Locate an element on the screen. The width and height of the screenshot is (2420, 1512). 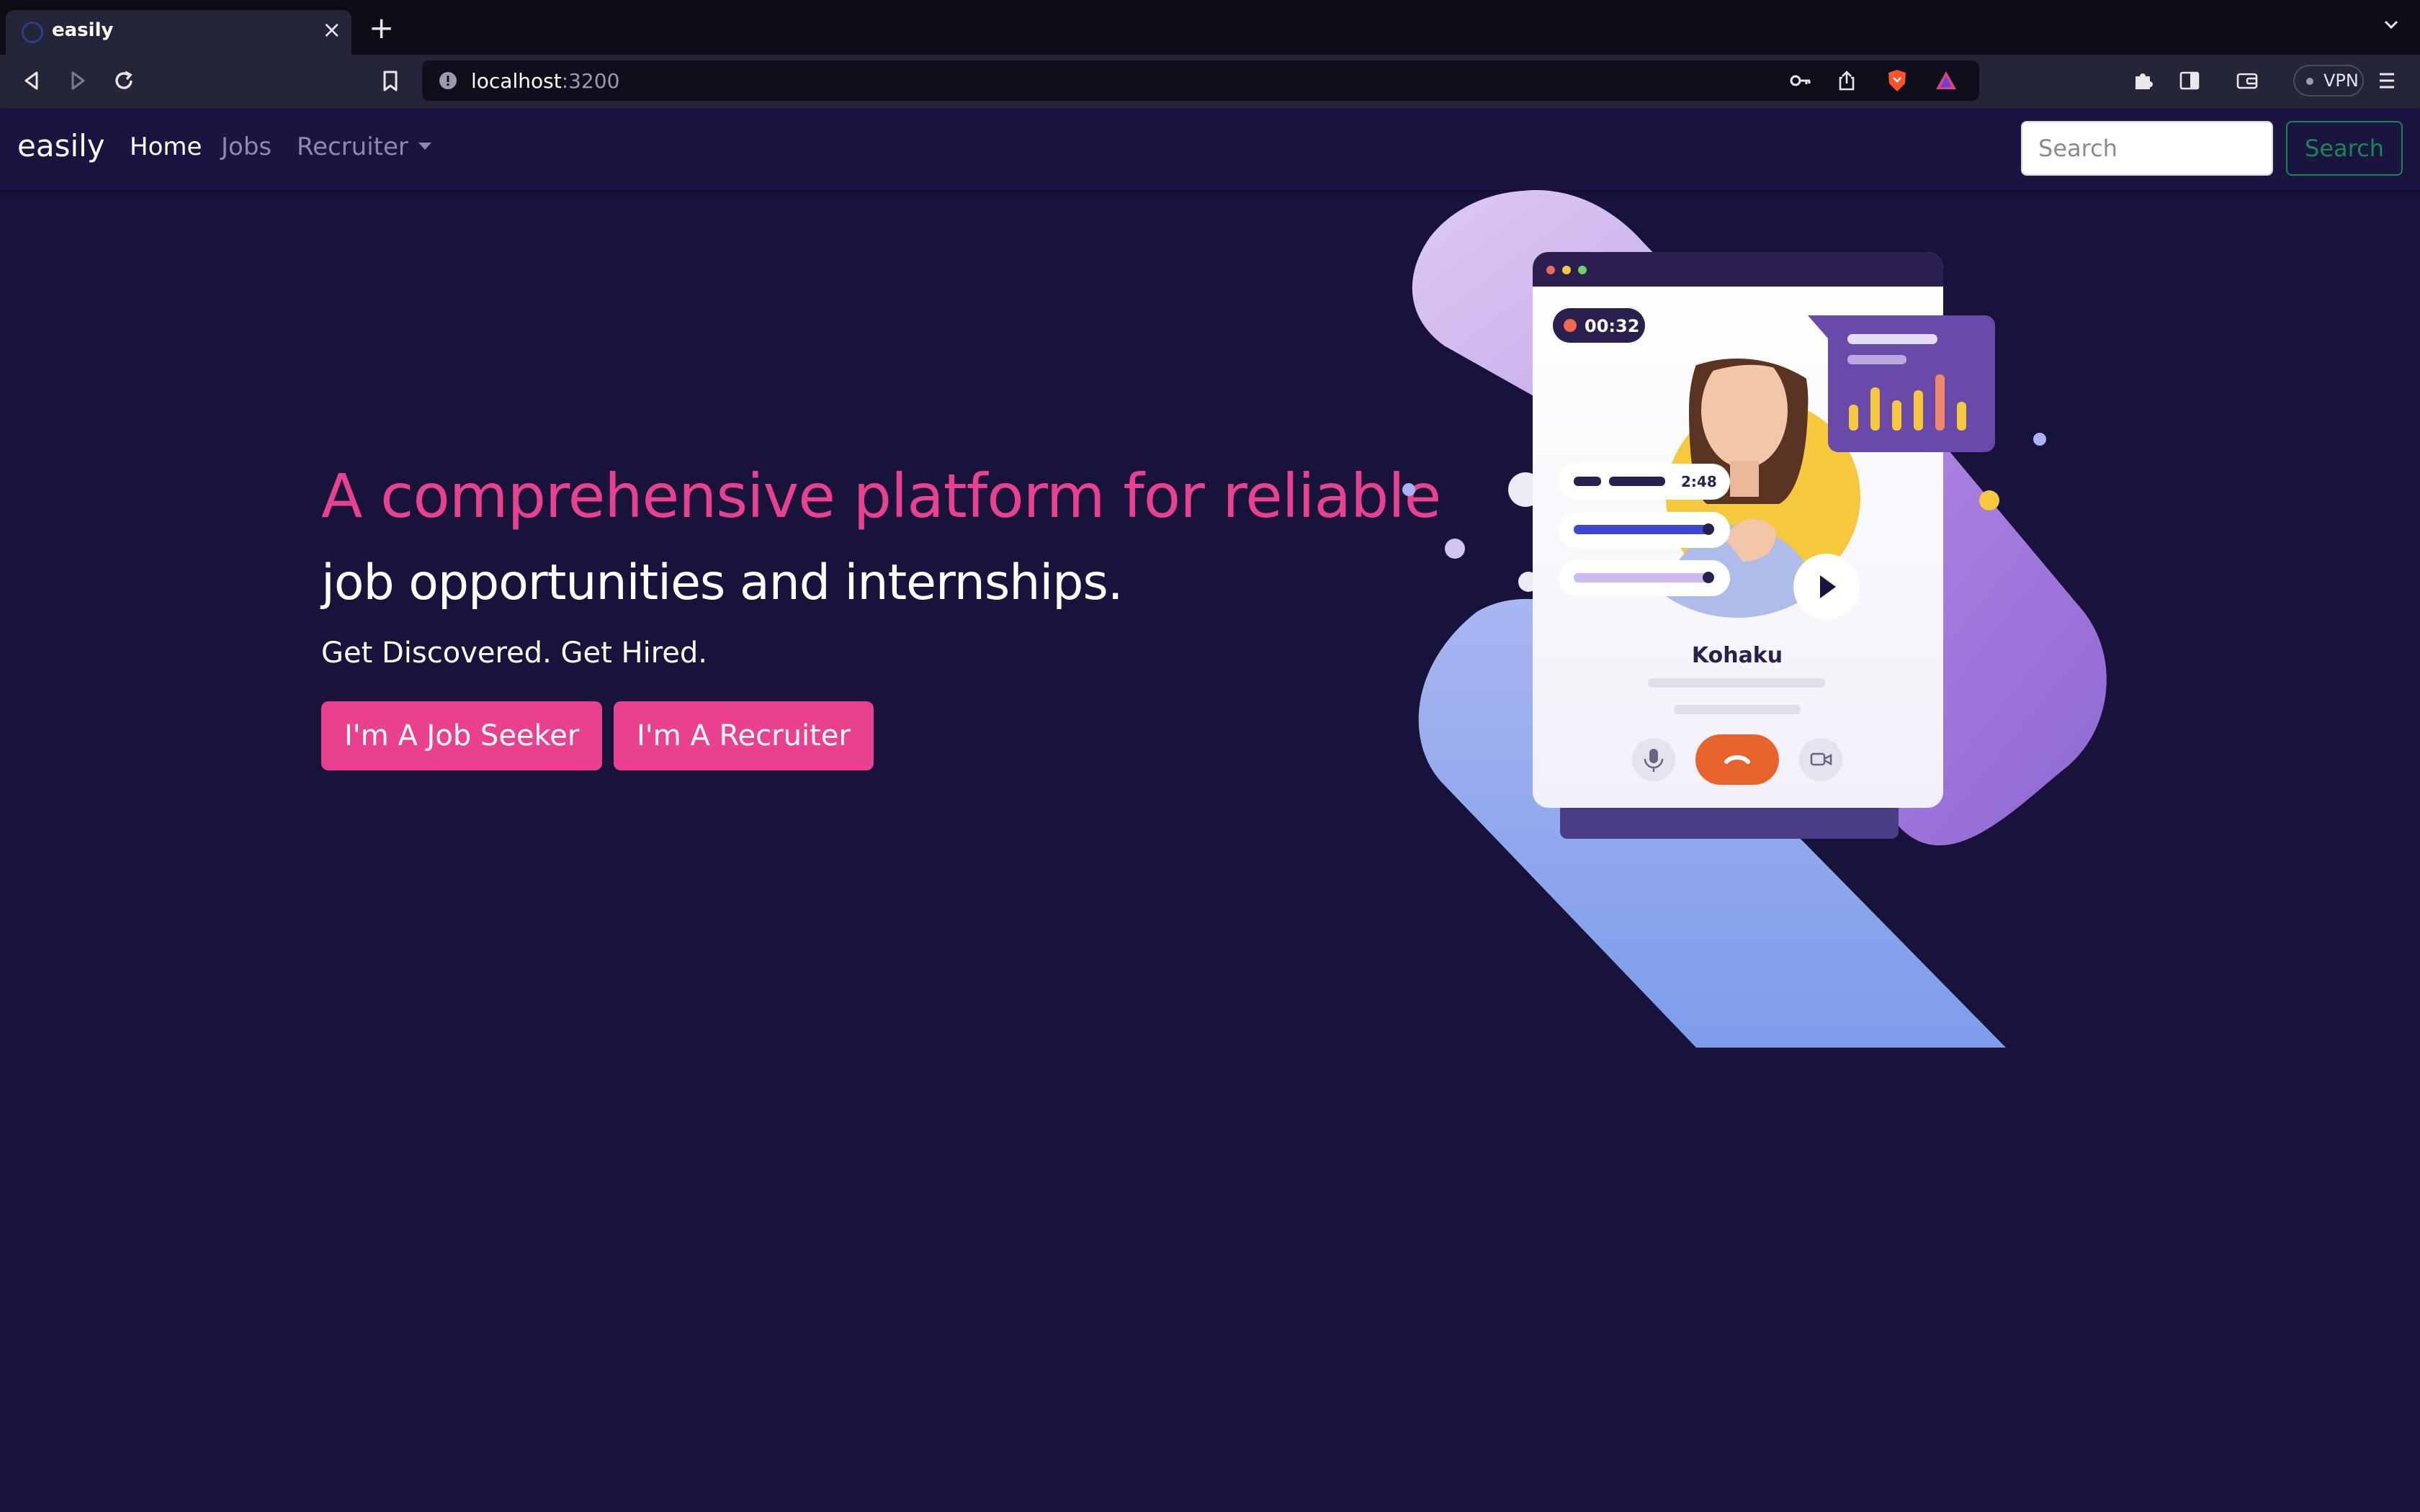
forward-arrow-icon is located at coordinates (77, 80).